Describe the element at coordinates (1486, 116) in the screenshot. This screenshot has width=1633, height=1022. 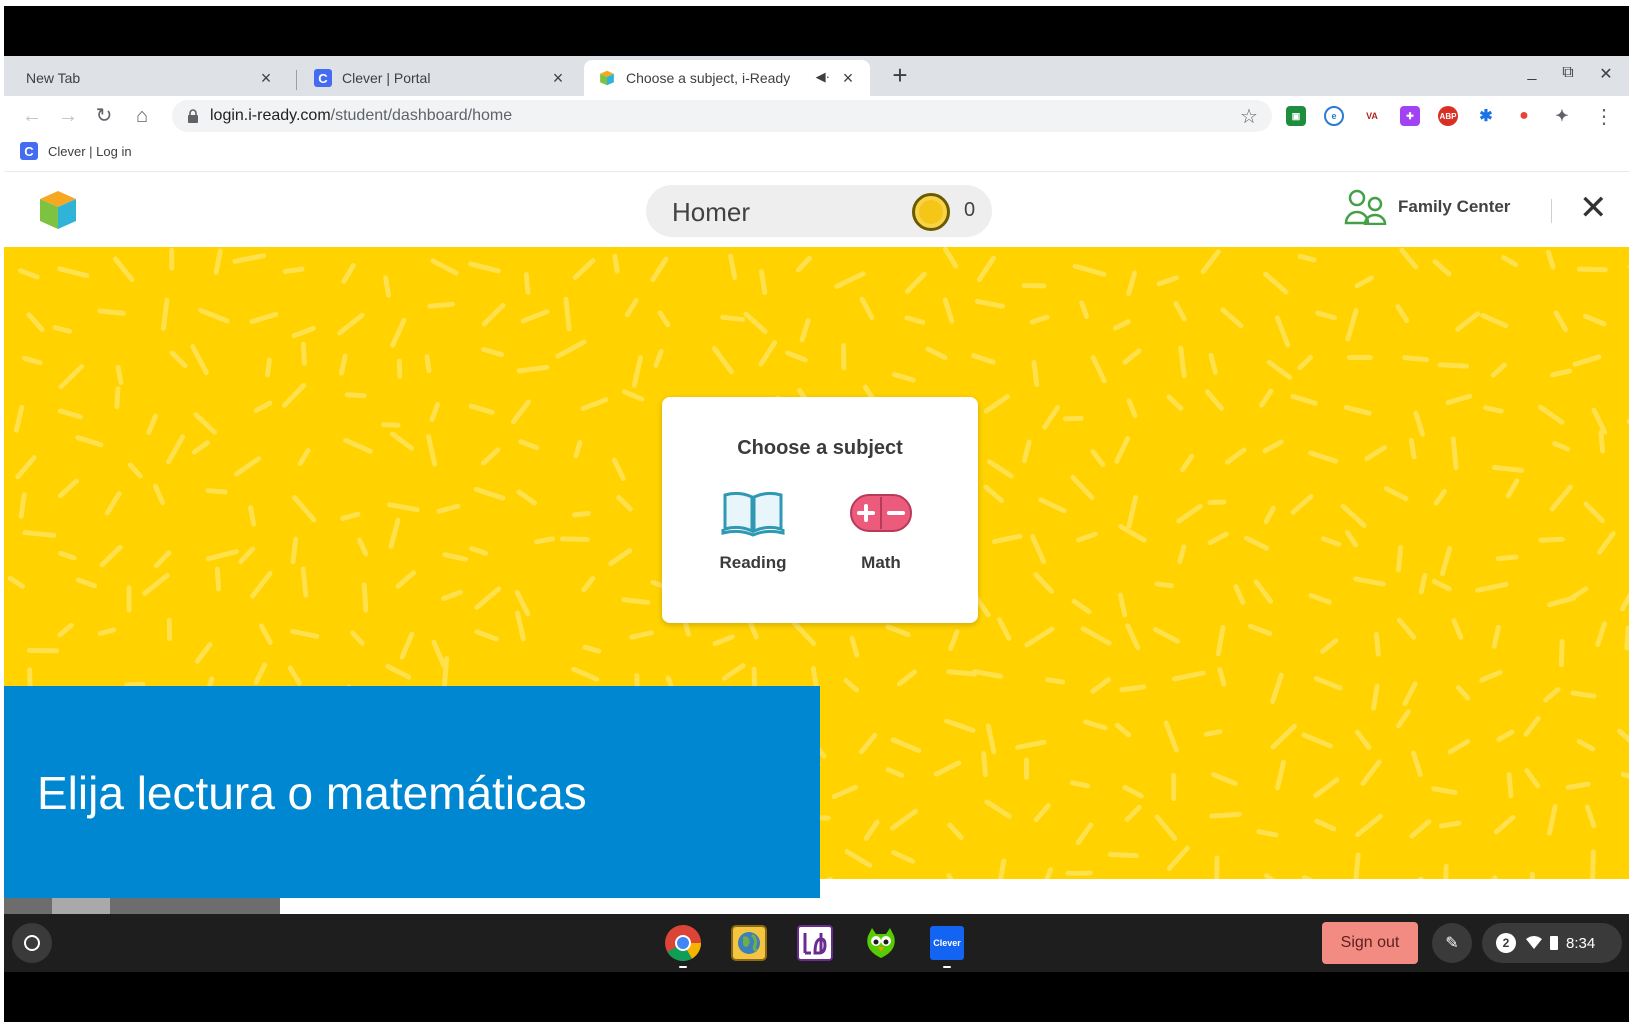
I see `puzzle-blue-ext-icon: ✱` at that location.